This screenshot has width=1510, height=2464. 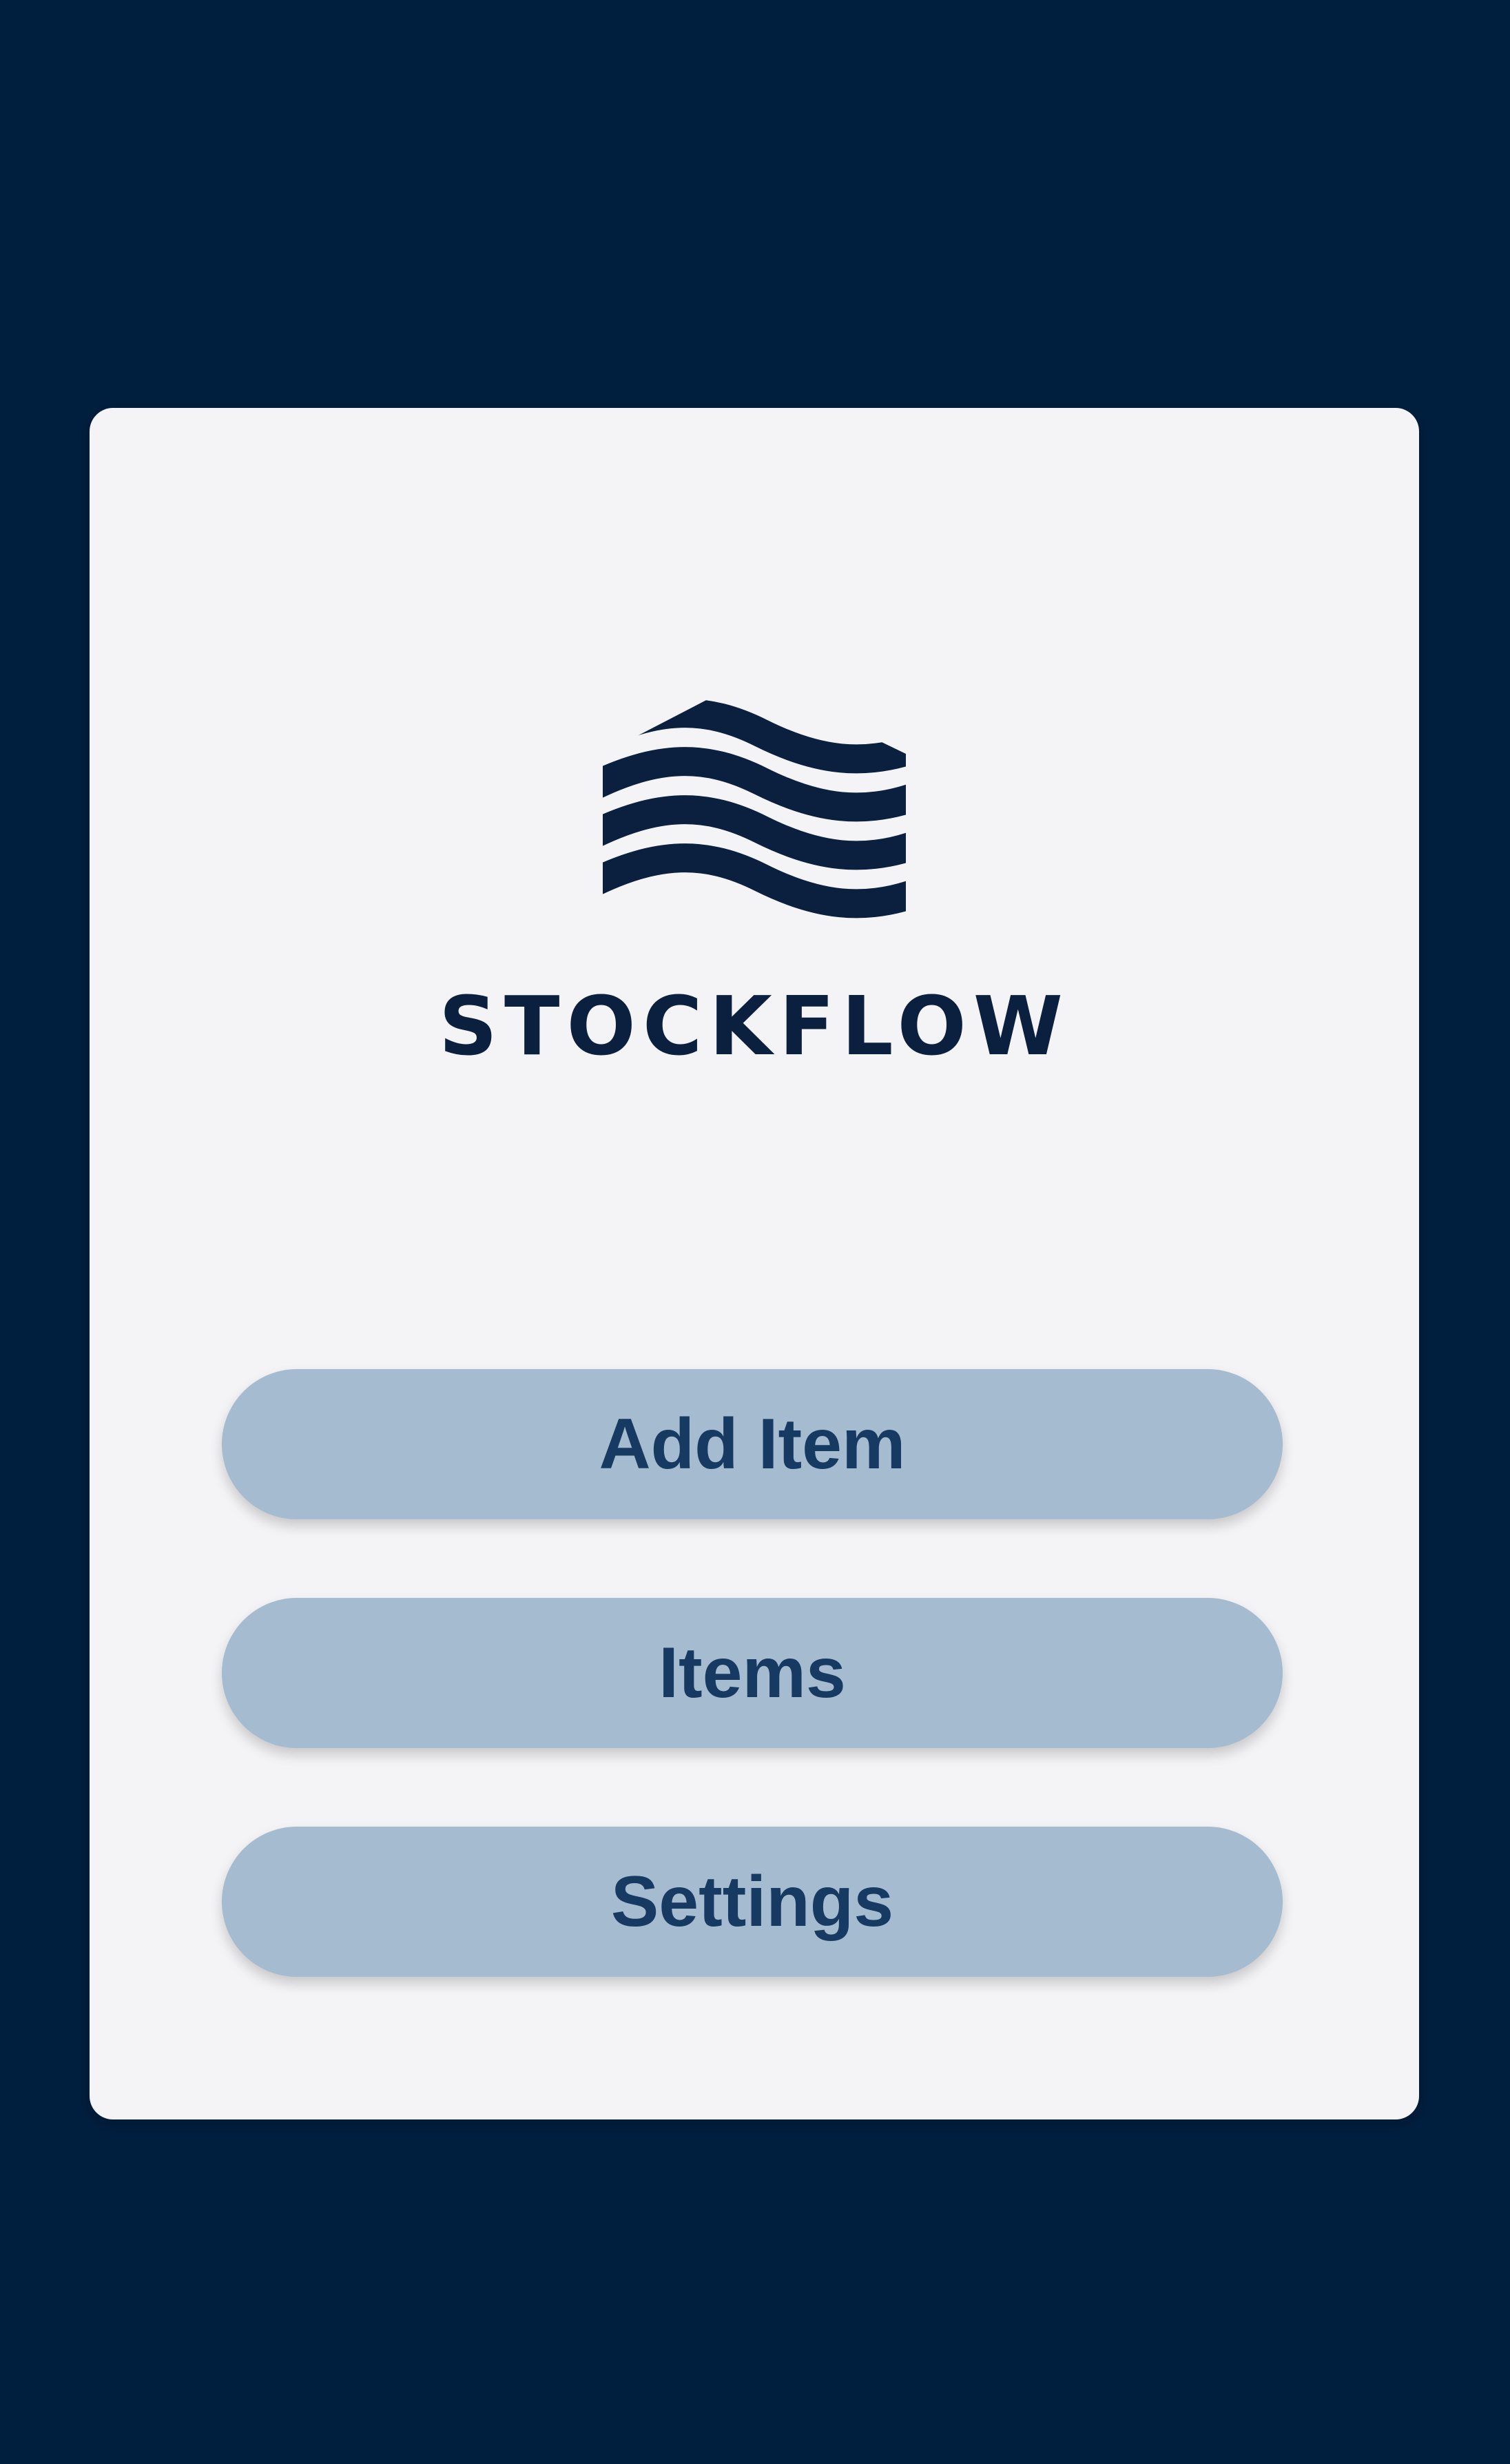 I want to click on brand-name: STOCKFLOW, so click(x=754, y=1026).